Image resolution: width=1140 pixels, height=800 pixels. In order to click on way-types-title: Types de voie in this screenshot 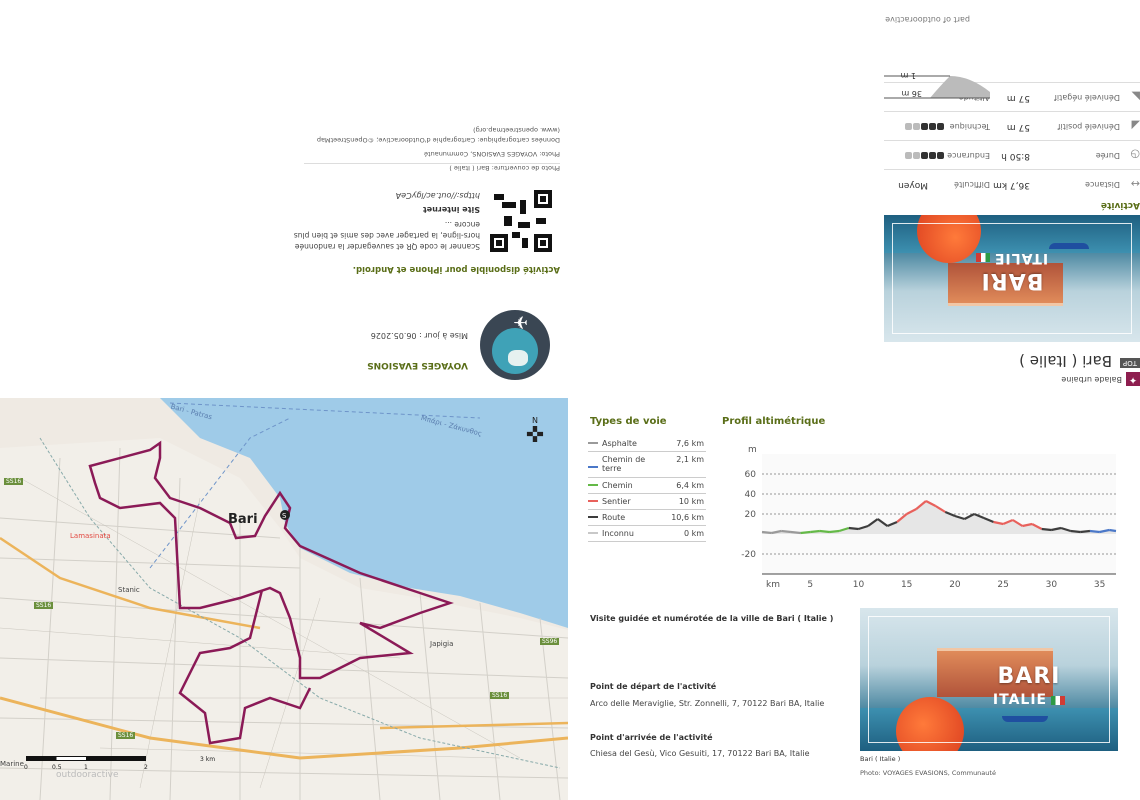, I will do `click(628, 421)`.